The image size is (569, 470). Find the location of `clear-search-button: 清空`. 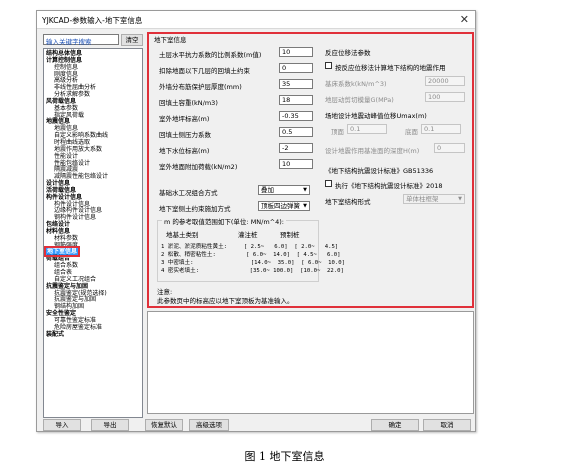

clear-search-button: 清空 is located at coordinates (132, 40).